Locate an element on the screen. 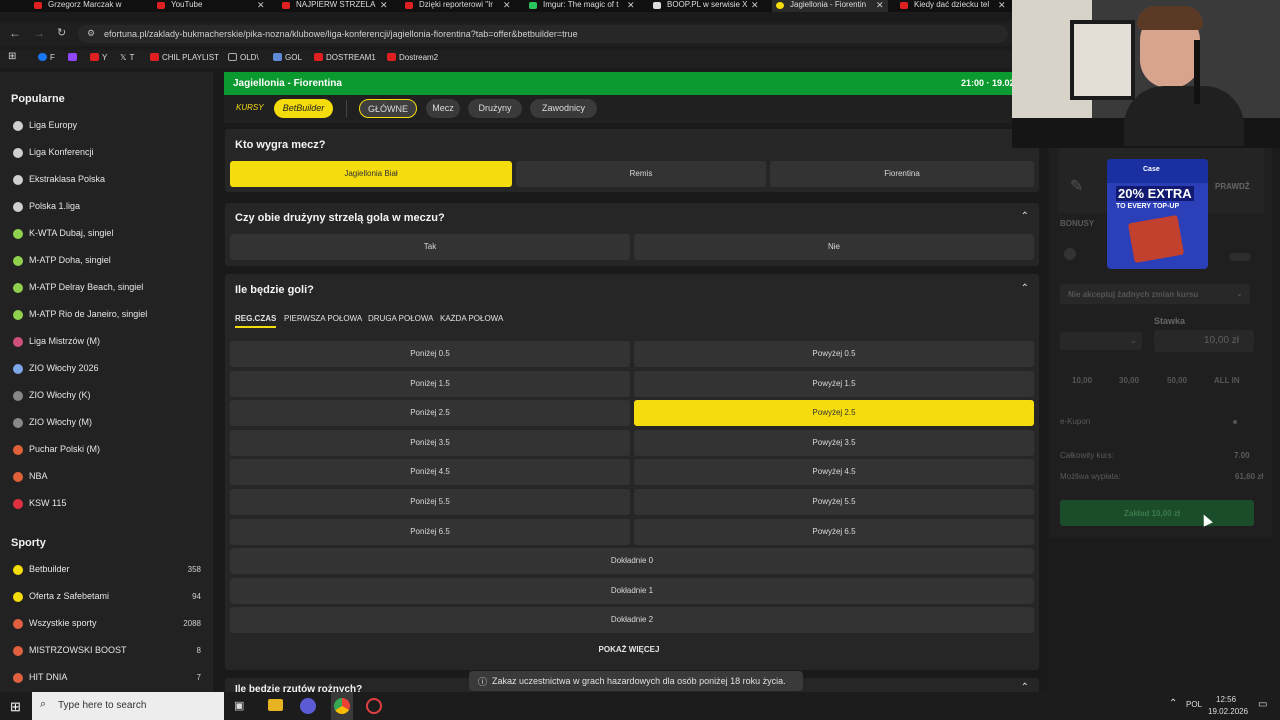 This screenshot has width=1280, height=720. task-view-icon: ▣ is located at coordinates (239, 705).